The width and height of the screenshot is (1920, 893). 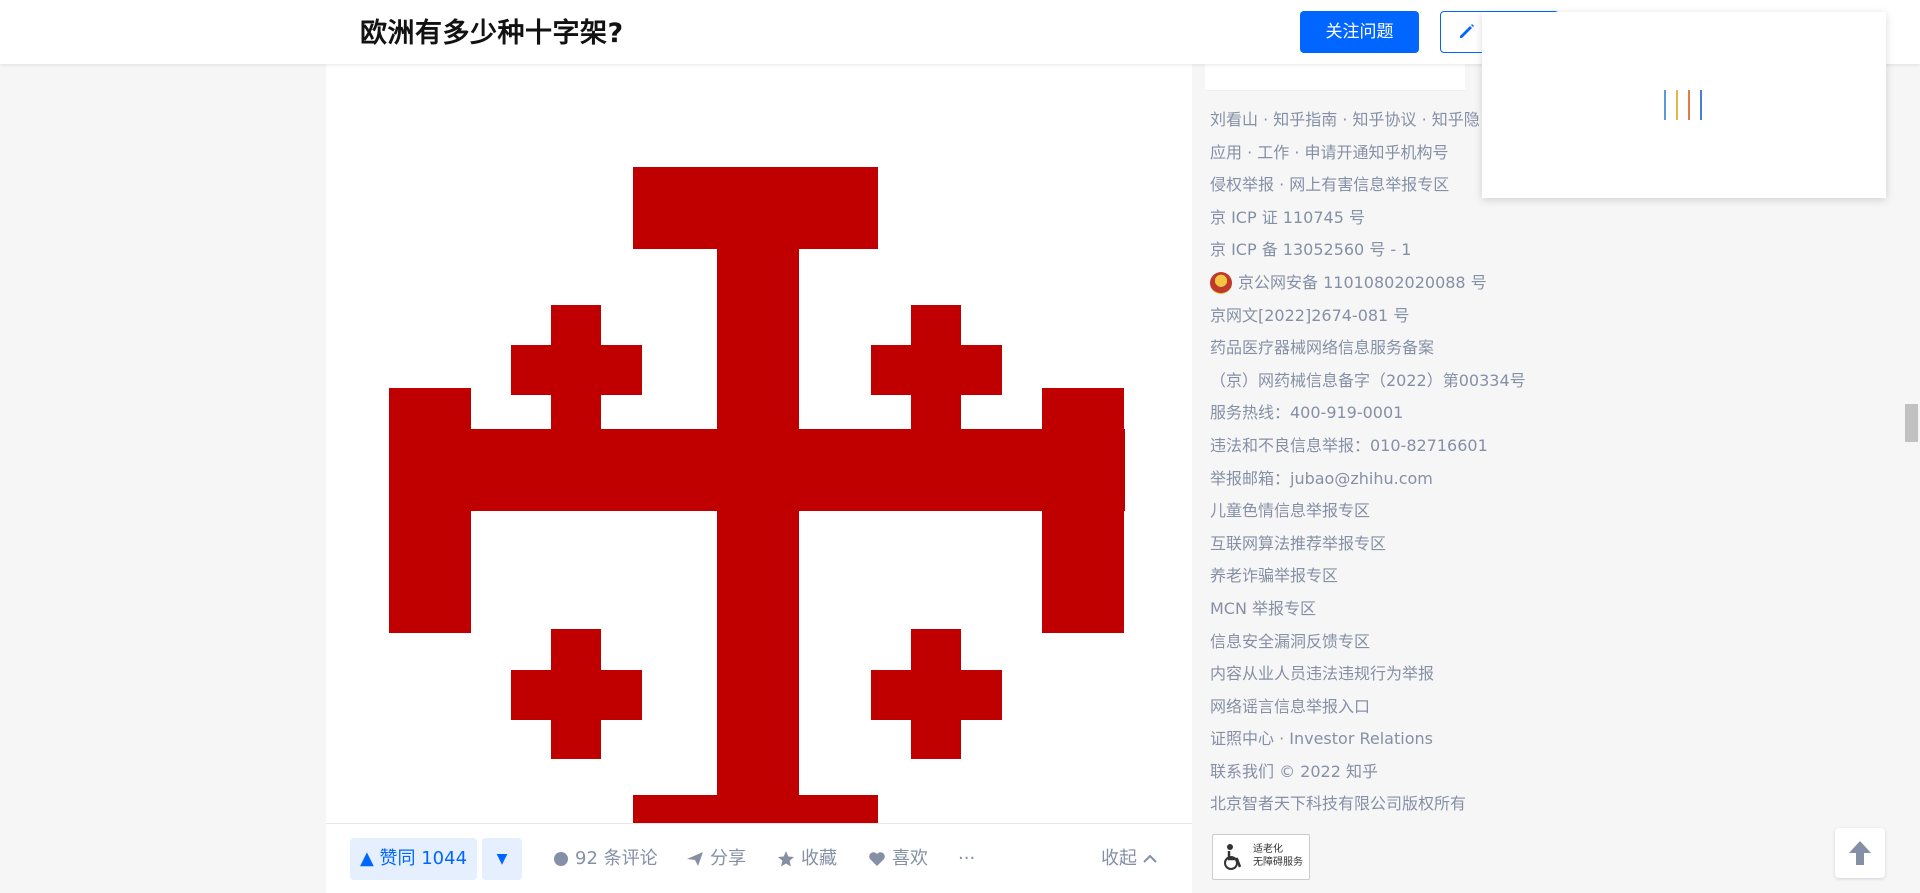 What do you see at coordinates (1375, 381) in the screenshot?
I see `footer-link: （京）网药械信息备字（2022）第00334号` at bounding box center [1375, 381].